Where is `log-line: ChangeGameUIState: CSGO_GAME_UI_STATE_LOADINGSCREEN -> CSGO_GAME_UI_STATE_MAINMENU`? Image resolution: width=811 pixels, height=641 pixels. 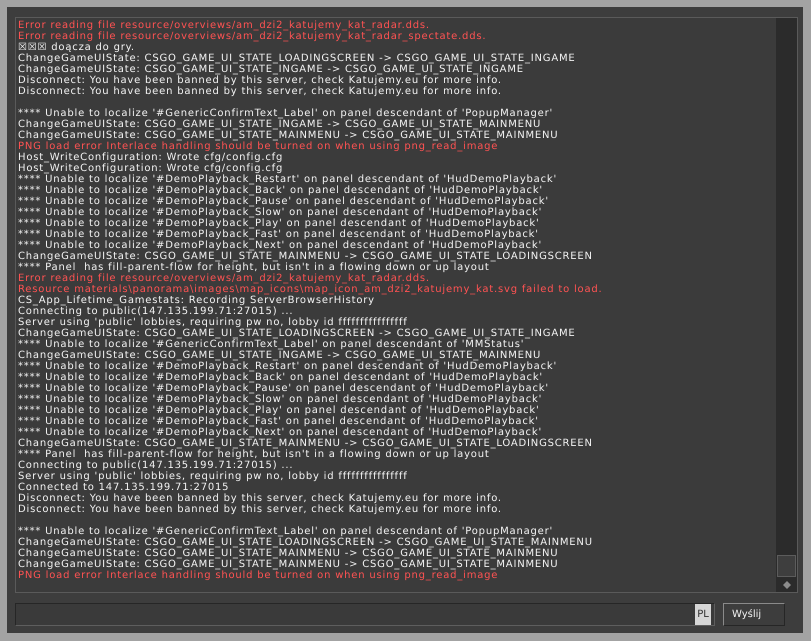
log-line: ChangeGameUIState: CSGO_GAME_UI_STATE_LOADINGSCREEN -> CSGO_GAME_UI_STATE_MAINMENU is located at coordinates (305, 542).